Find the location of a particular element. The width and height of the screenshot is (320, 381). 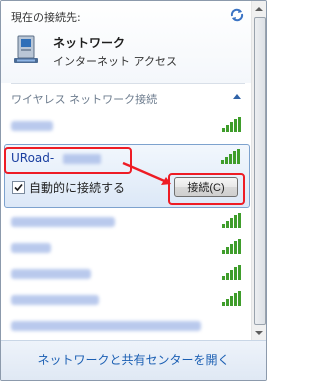

auto-connect-checkbox is located at coordinates (18, 187).